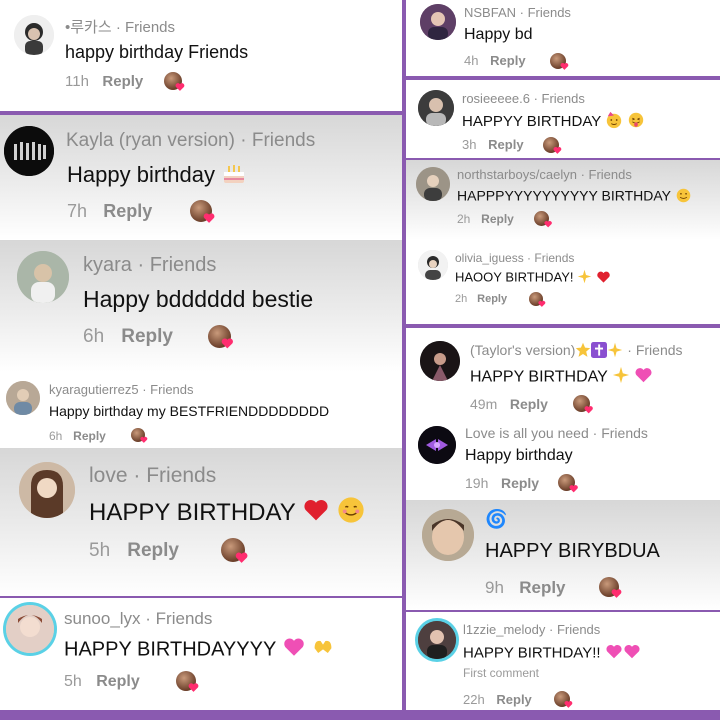 This screenshot has height=720, width=720. What do you see at coordinates (477, 483) in the screenshot?
I see `timestamp: 19h` at bounding box center [477, 483].